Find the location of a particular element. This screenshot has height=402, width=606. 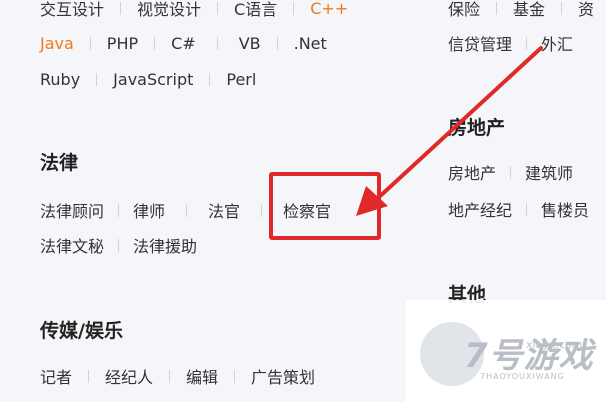

annotation-arrow-icon is located at coordinates (449, 131).